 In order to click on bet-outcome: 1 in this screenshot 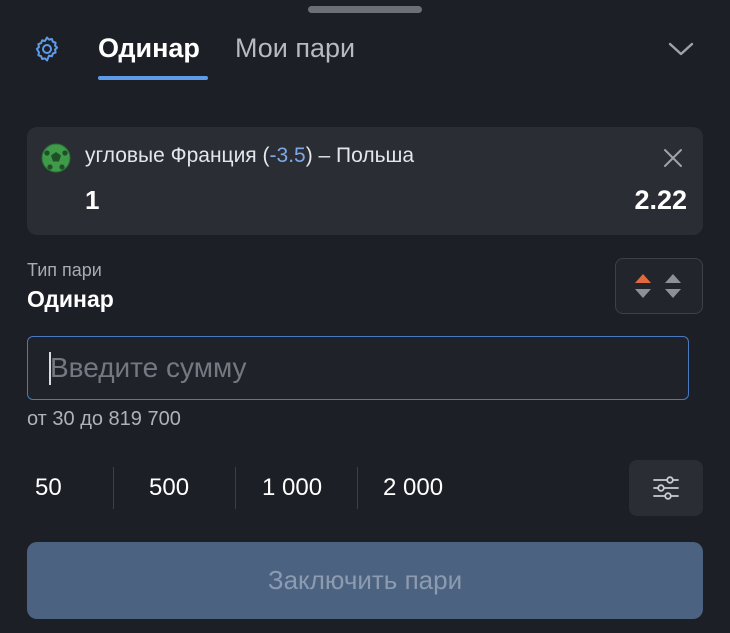, I will do `click(92, 200)`.